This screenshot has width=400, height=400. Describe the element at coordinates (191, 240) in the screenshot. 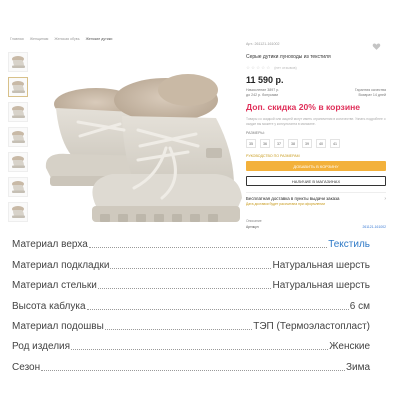

I see `spec-row: Материал верха Текстиль` at that location.